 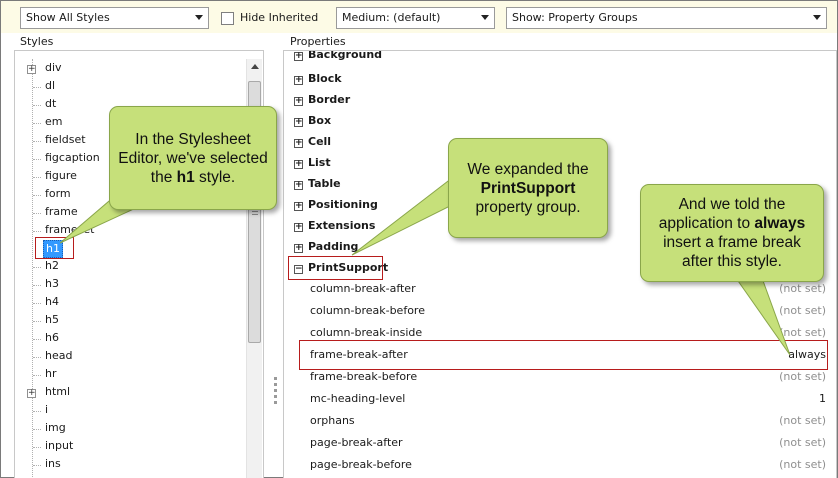 I want to click on tree-item-hr: hr, so click(x=50, y=375).